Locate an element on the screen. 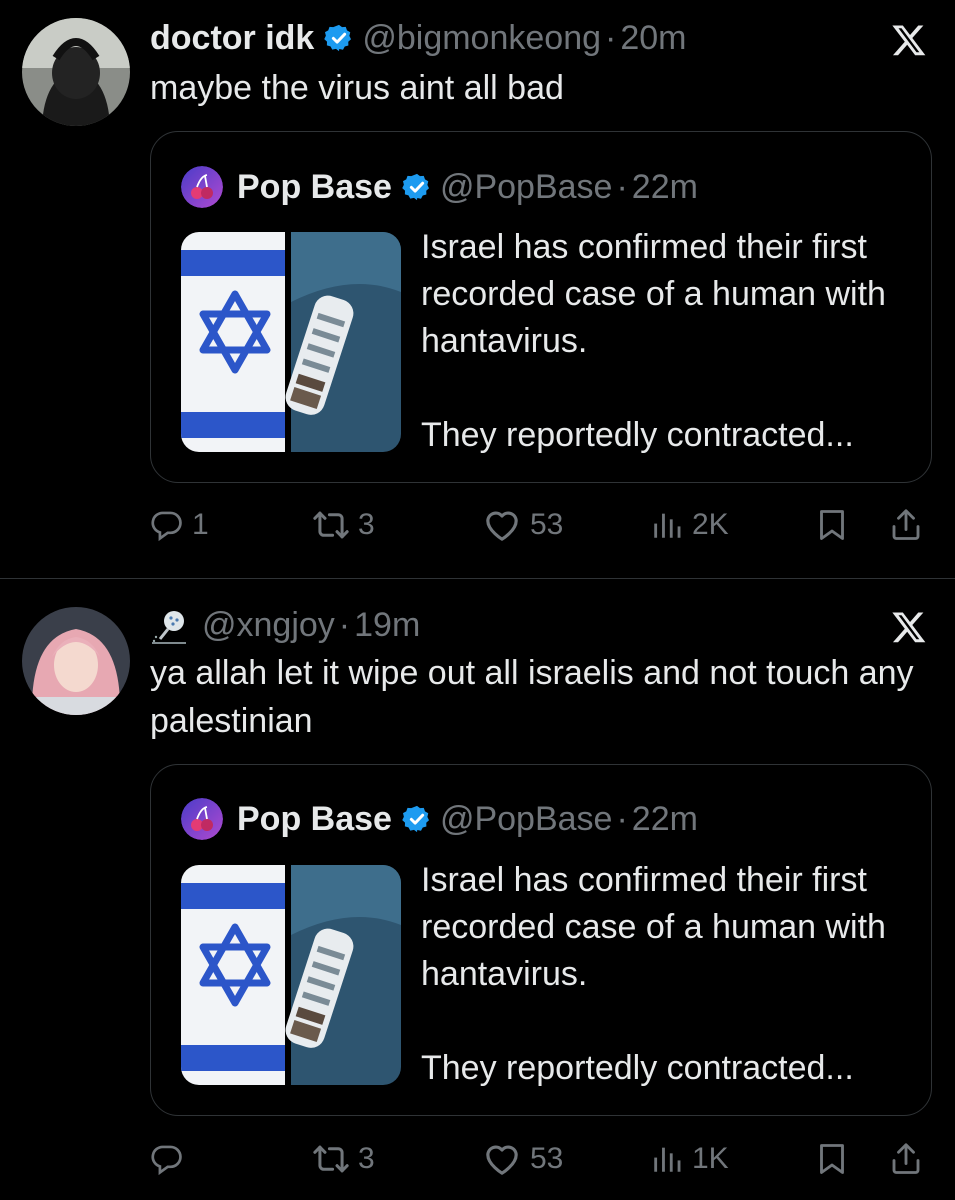  tweet-header: doctor idk @bigmonkeong · 20m is located at coordinates (418, 38).